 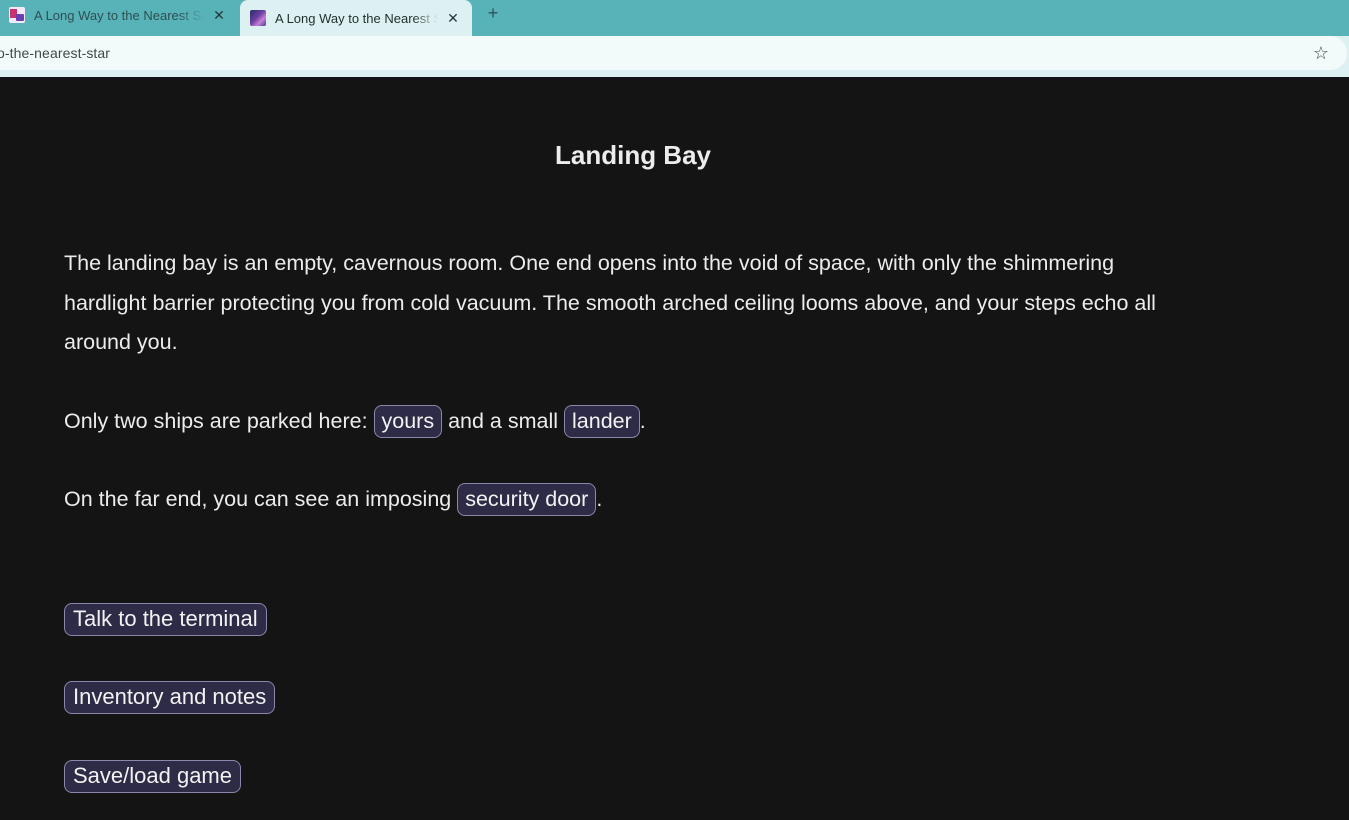 I want to click on yours-ship-link: yours, so click(x=408, y=421).